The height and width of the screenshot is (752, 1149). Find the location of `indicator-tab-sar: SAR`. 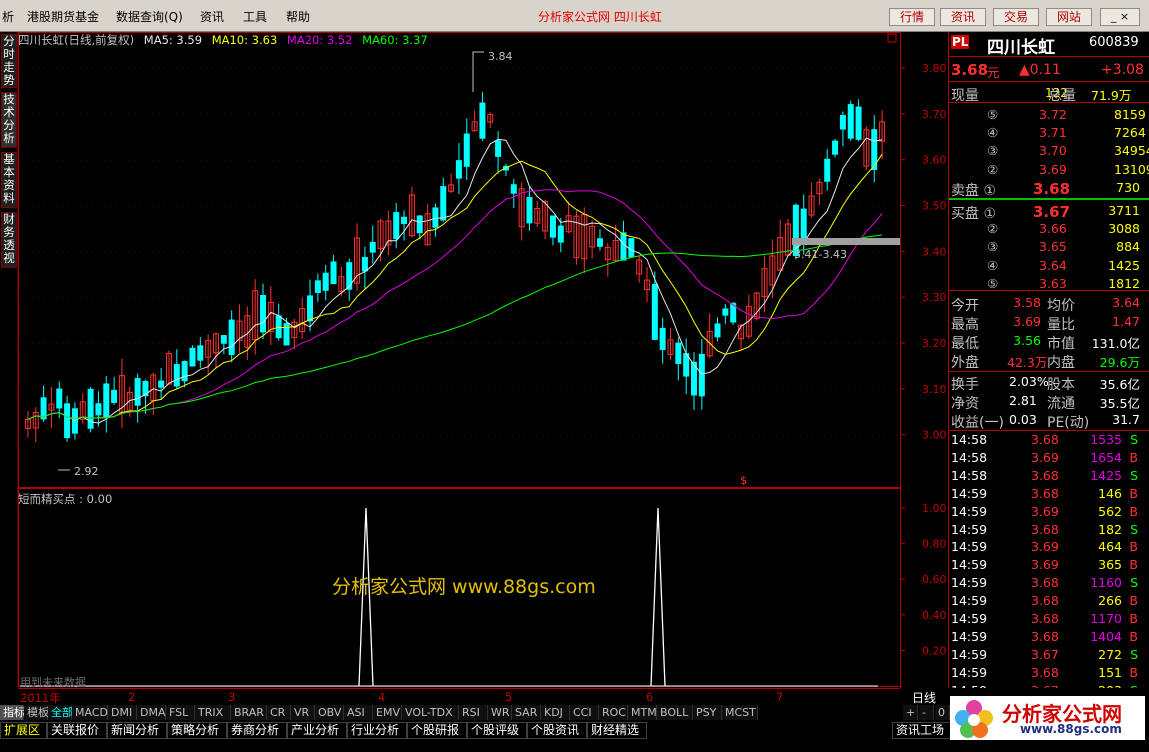

indicator-tab-sar: SAR is located at coordinates (526, 712).